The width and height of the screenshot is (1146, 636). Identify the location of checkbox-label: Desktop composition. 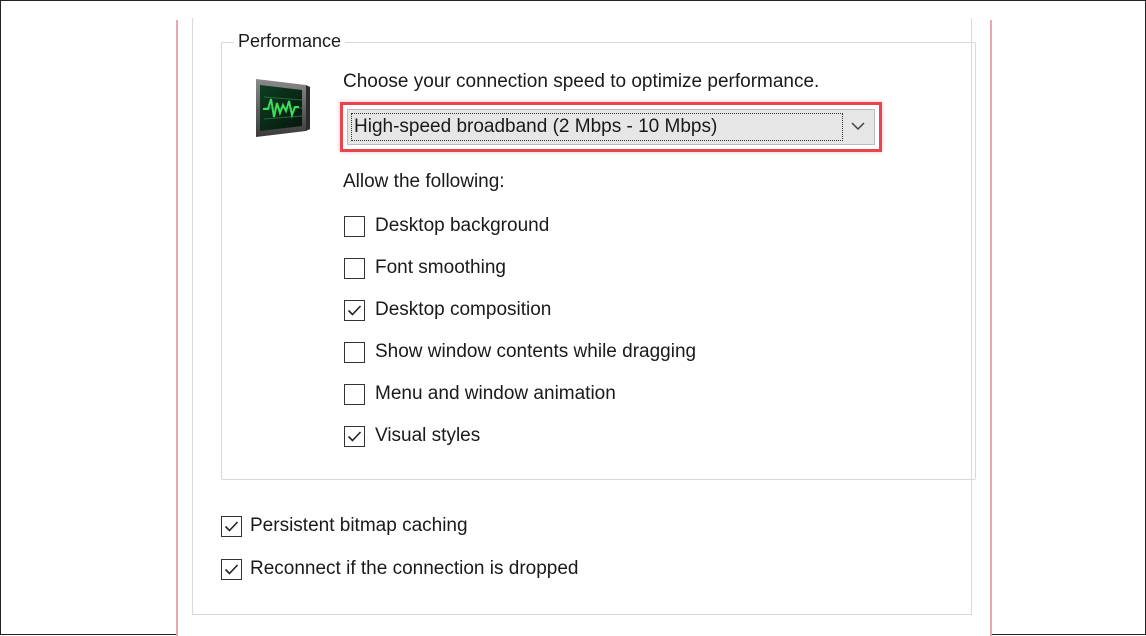
(463, 309).